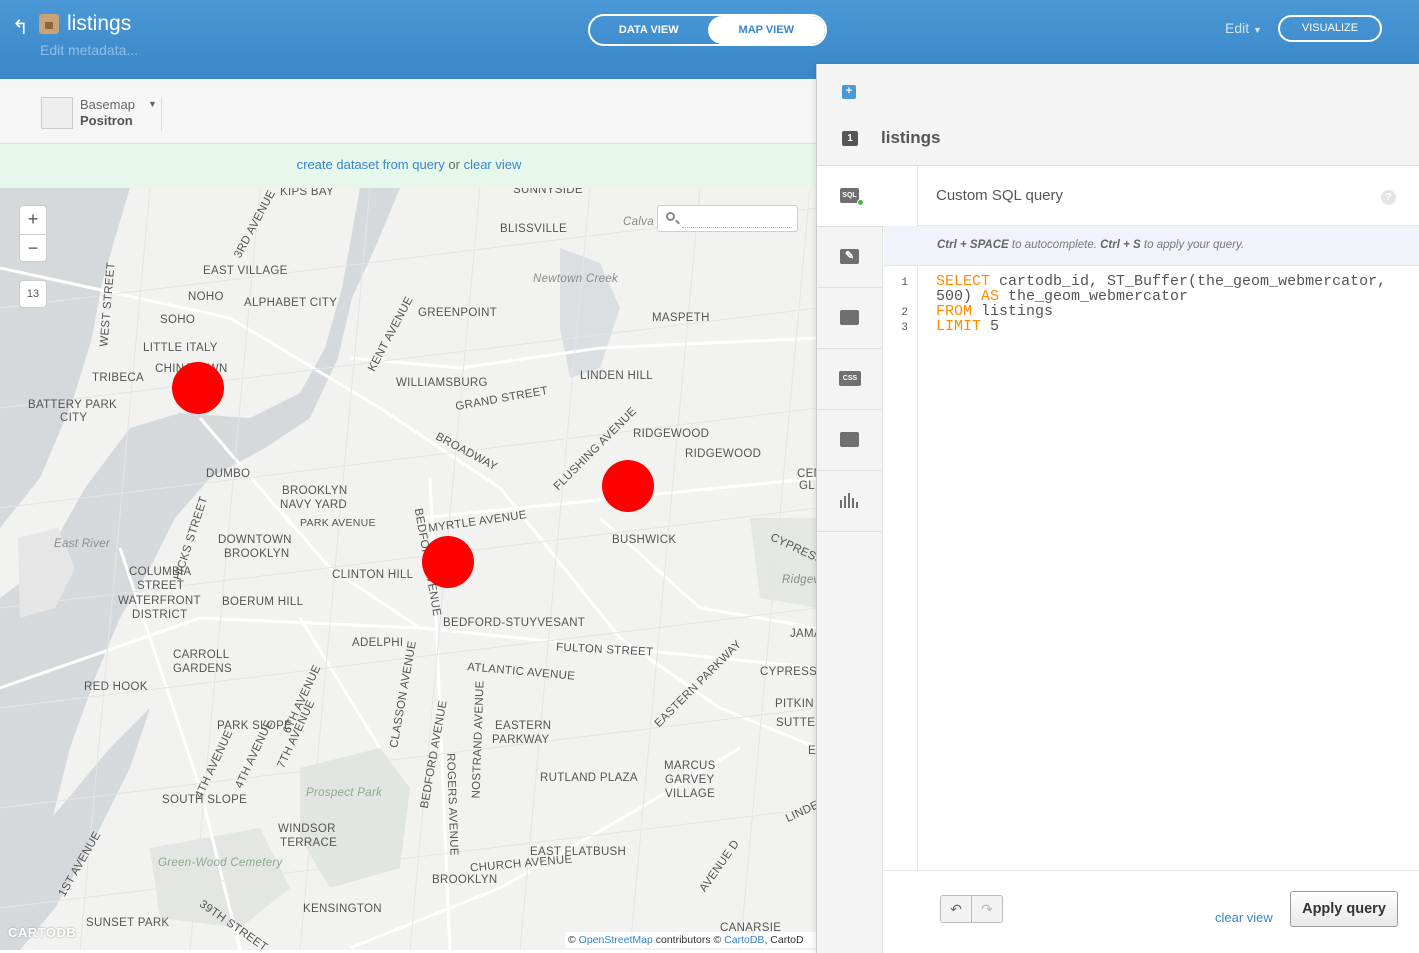  Describe the element at coordinates (178, 320) in the screenshot. I see `map-label: SOHO` at that location.